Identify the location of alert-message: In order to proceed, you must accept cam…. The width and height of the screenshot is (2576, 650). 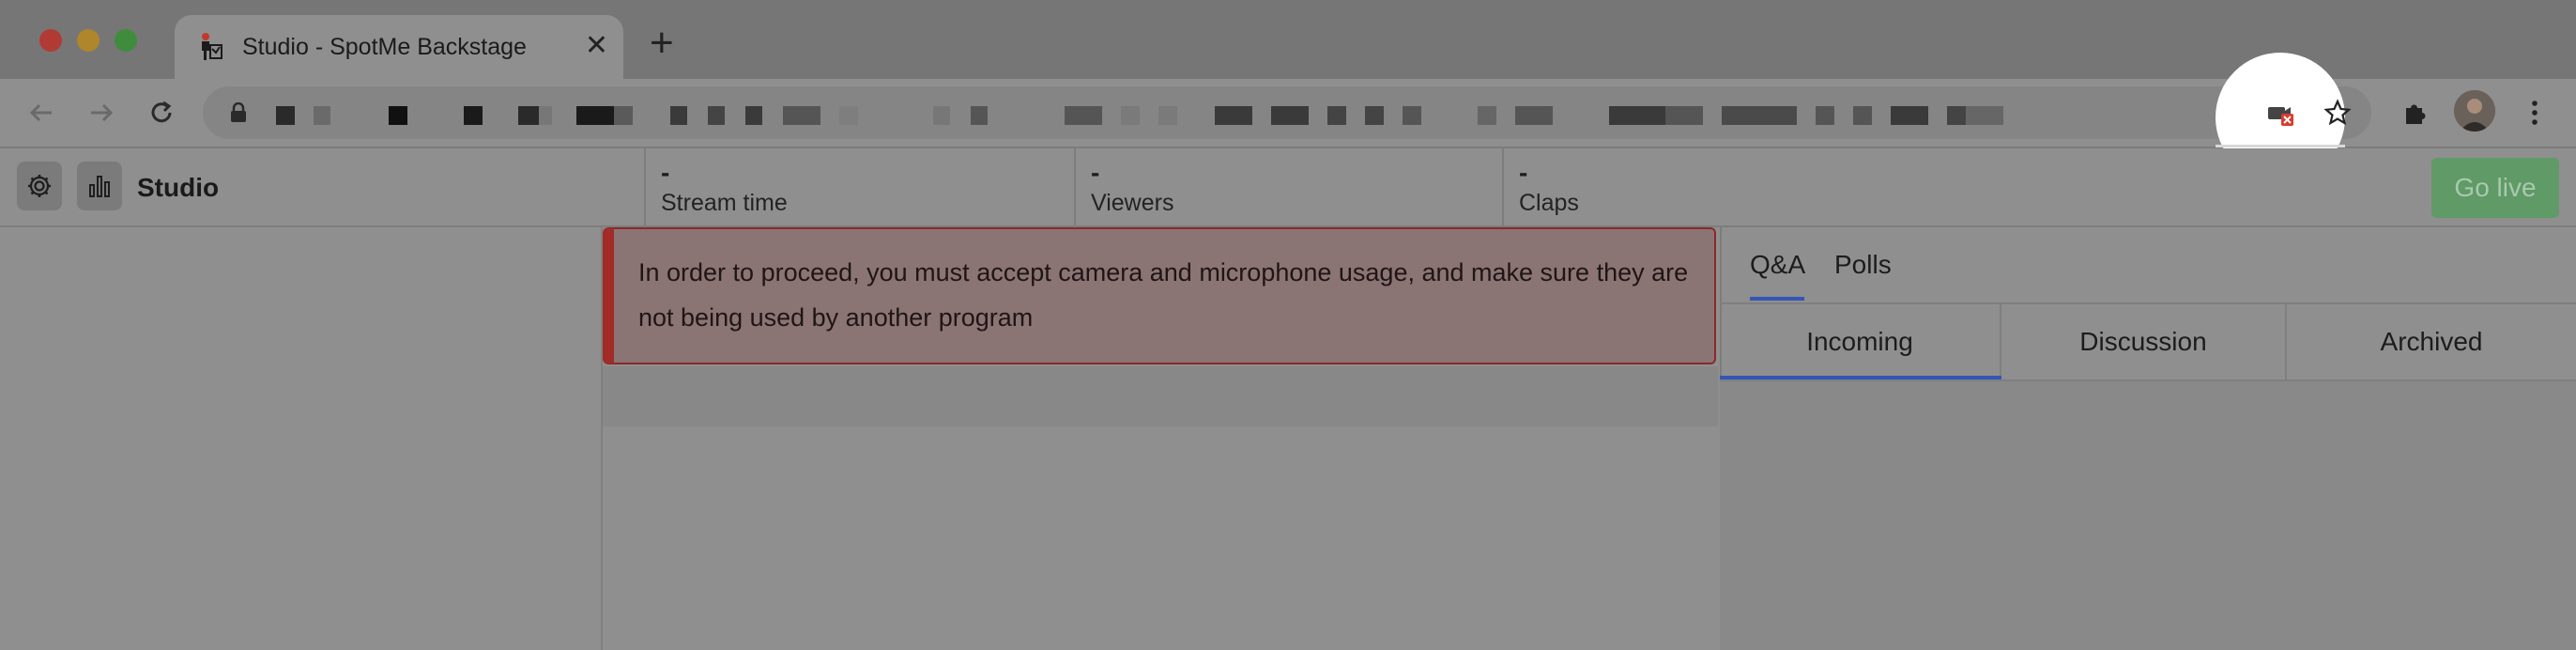
(1163, 295).